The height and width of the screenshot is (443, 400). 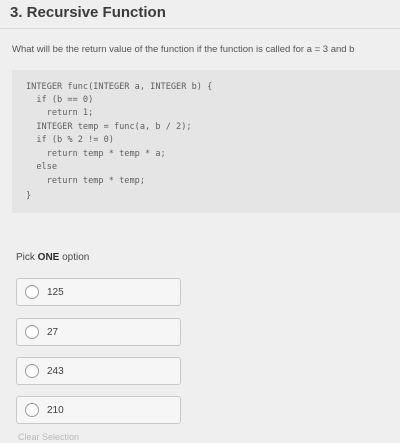 What do you see at coordinates (74, 257) in the screenshot?
I see `pick-suffix: option` at bounding box center [74, 257].